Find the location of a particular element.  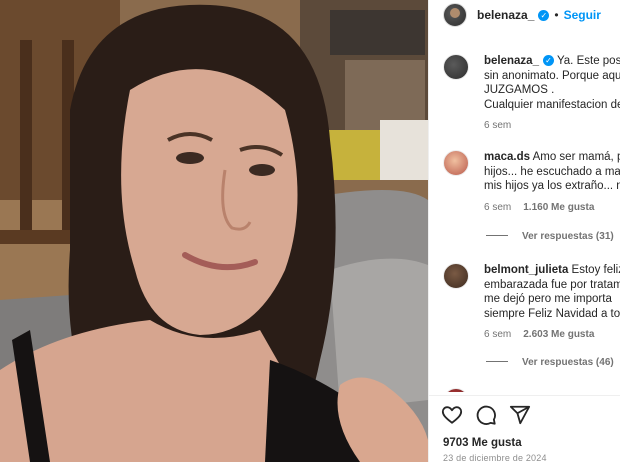

caption-line: belenaza_✓ Ya. Este post e is located at coordinates (552, 61).